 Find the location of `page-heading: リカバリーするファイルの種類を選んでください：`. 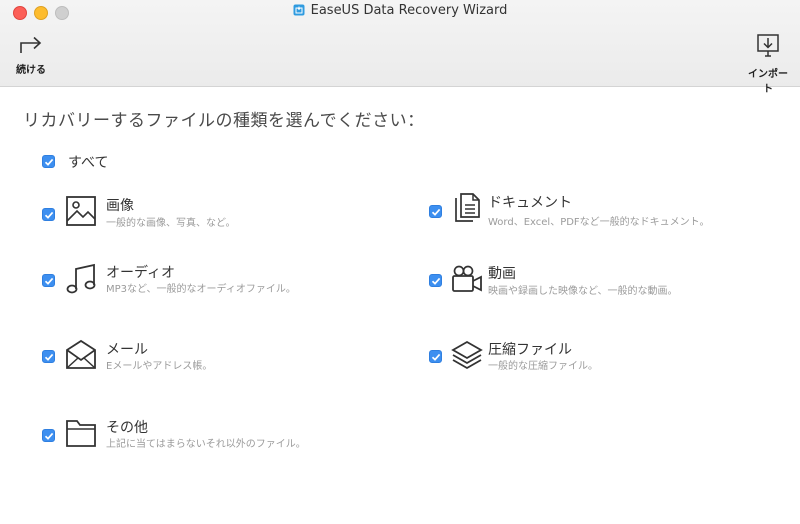

page-heading: リカバリーするファイルの種類を選んでください： is located at coordinates (224, 121).